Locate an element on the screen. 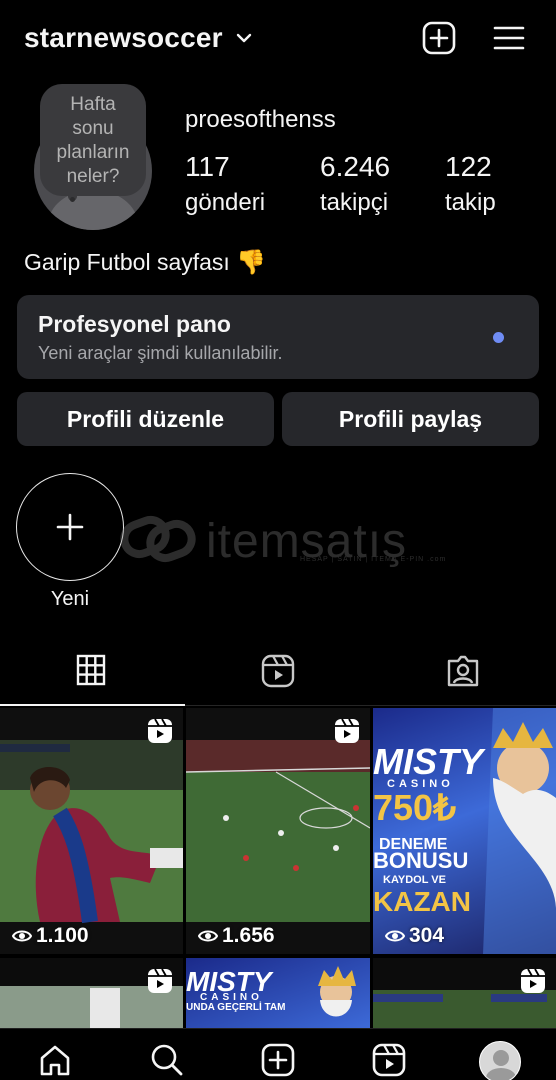  stat-label: takip is located at coordinates (470, 202).